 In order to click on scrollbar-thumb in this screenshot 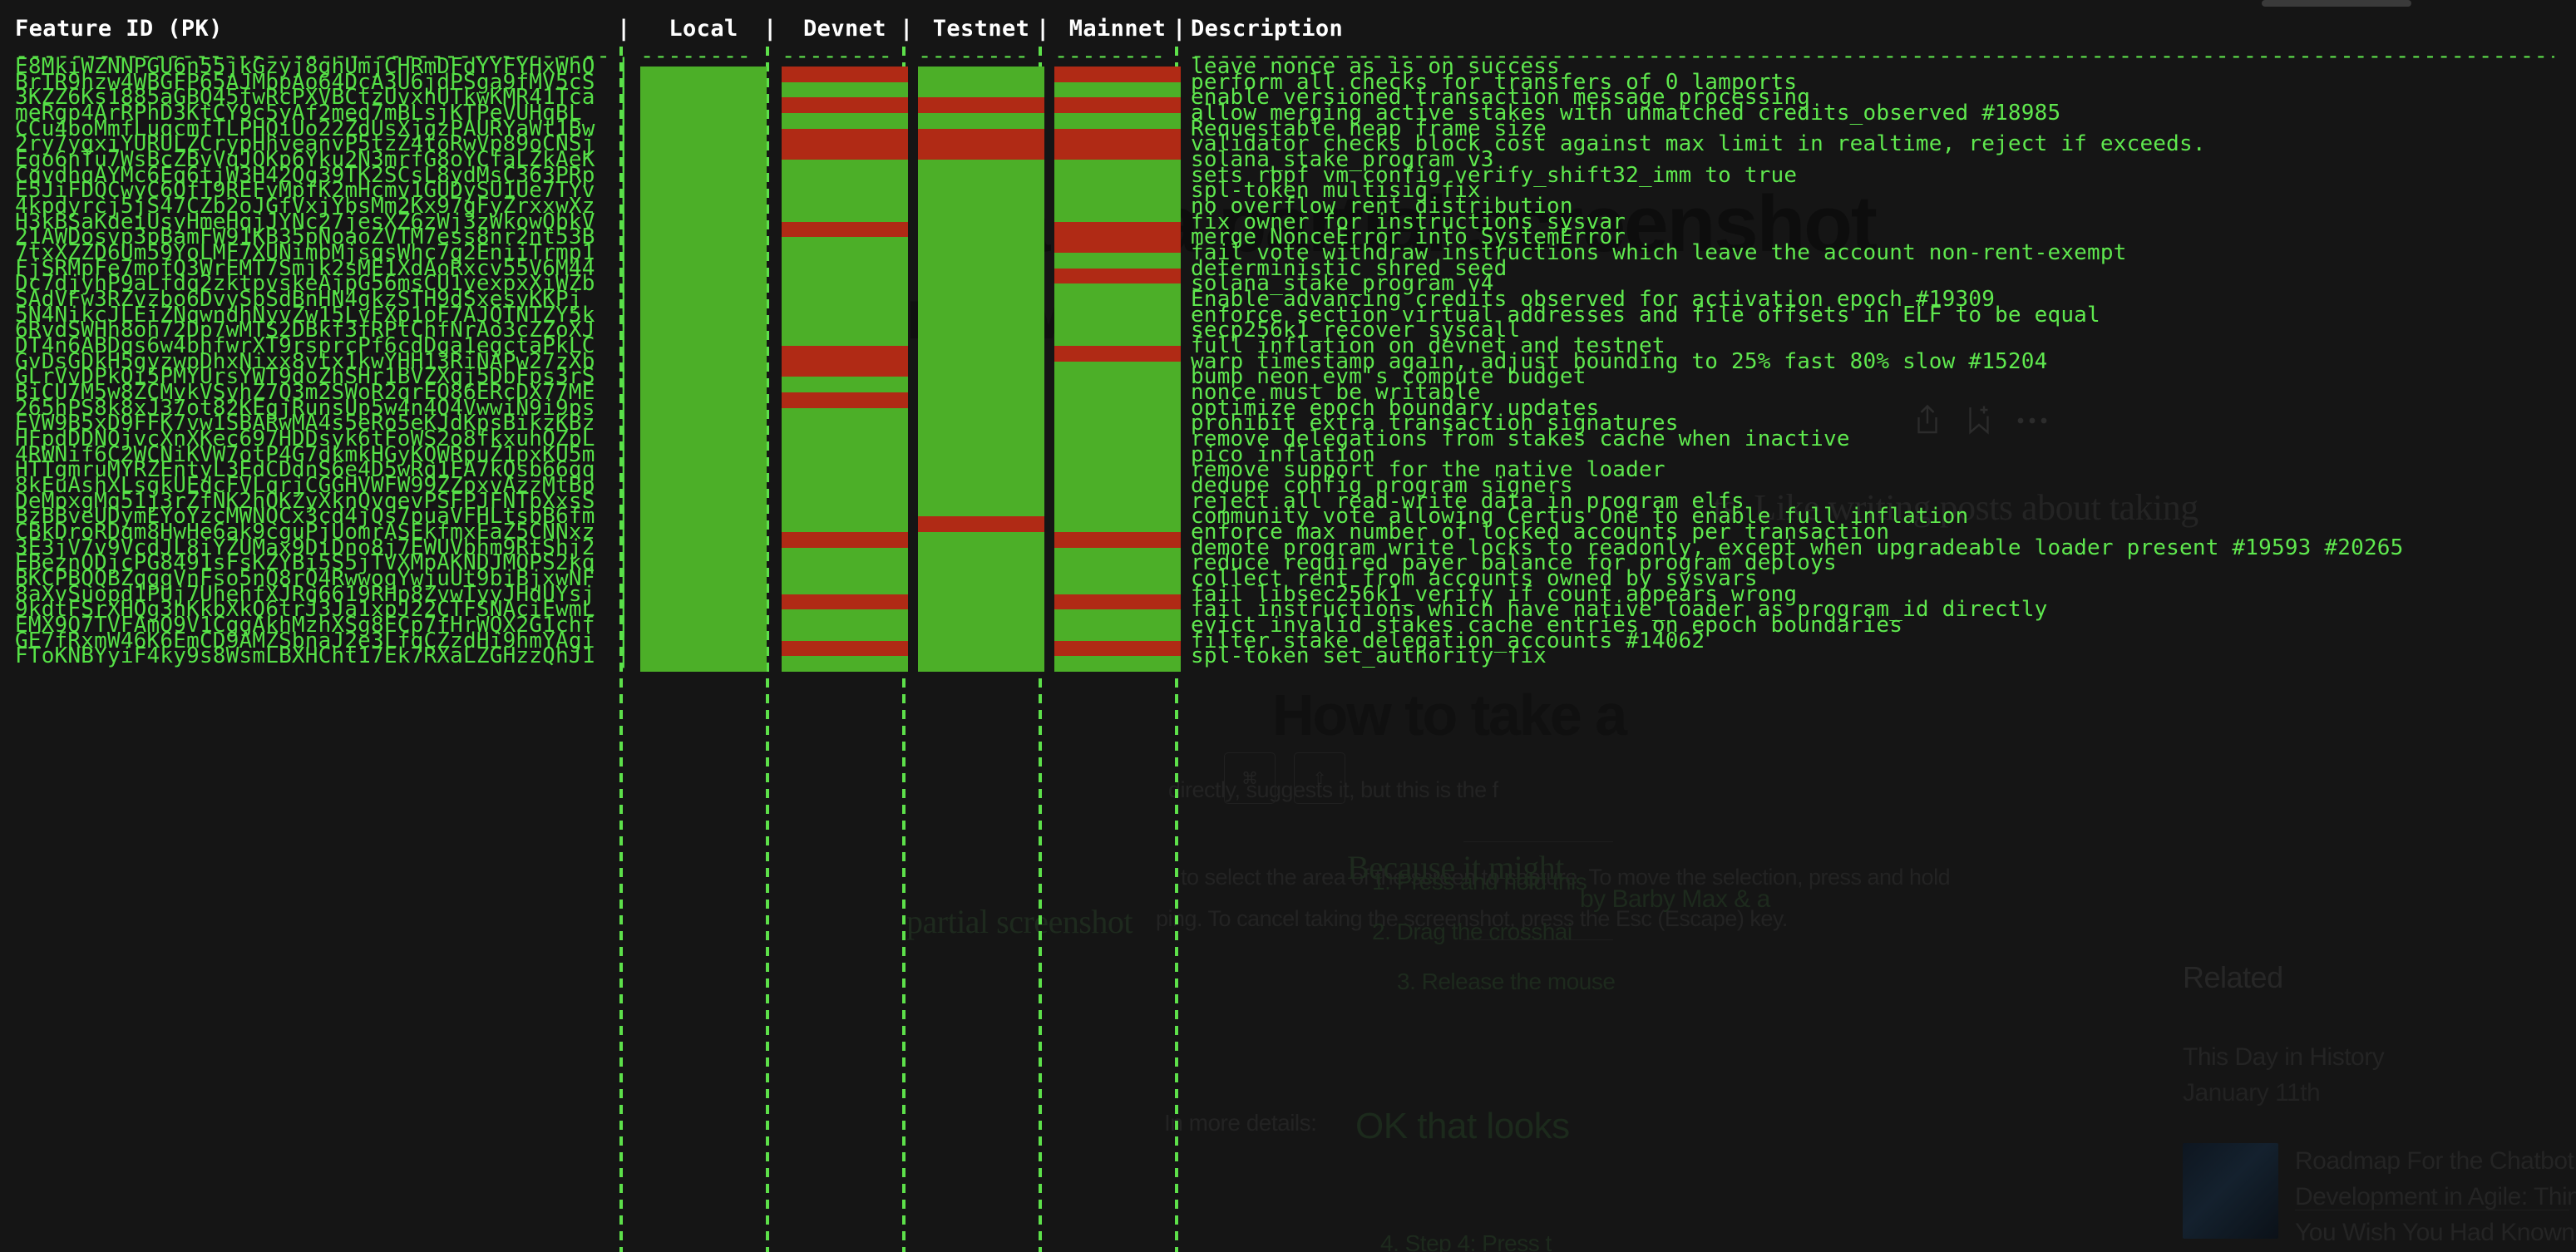, I will do `click(2336, 3)`.